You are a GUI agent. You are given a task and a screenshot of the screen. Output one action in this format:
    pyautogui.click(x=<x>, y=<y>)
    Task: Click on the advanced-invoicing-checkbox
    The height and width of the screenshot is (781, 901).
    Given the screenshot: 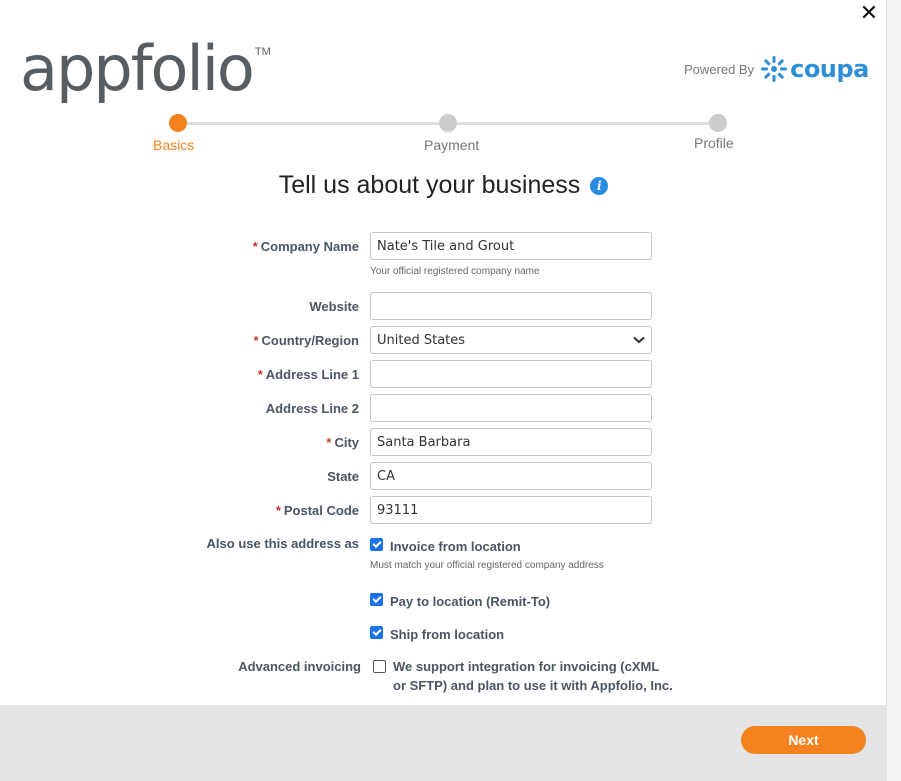 What is the action you would take?
    pyautogui.click(x=379, y=666)
    